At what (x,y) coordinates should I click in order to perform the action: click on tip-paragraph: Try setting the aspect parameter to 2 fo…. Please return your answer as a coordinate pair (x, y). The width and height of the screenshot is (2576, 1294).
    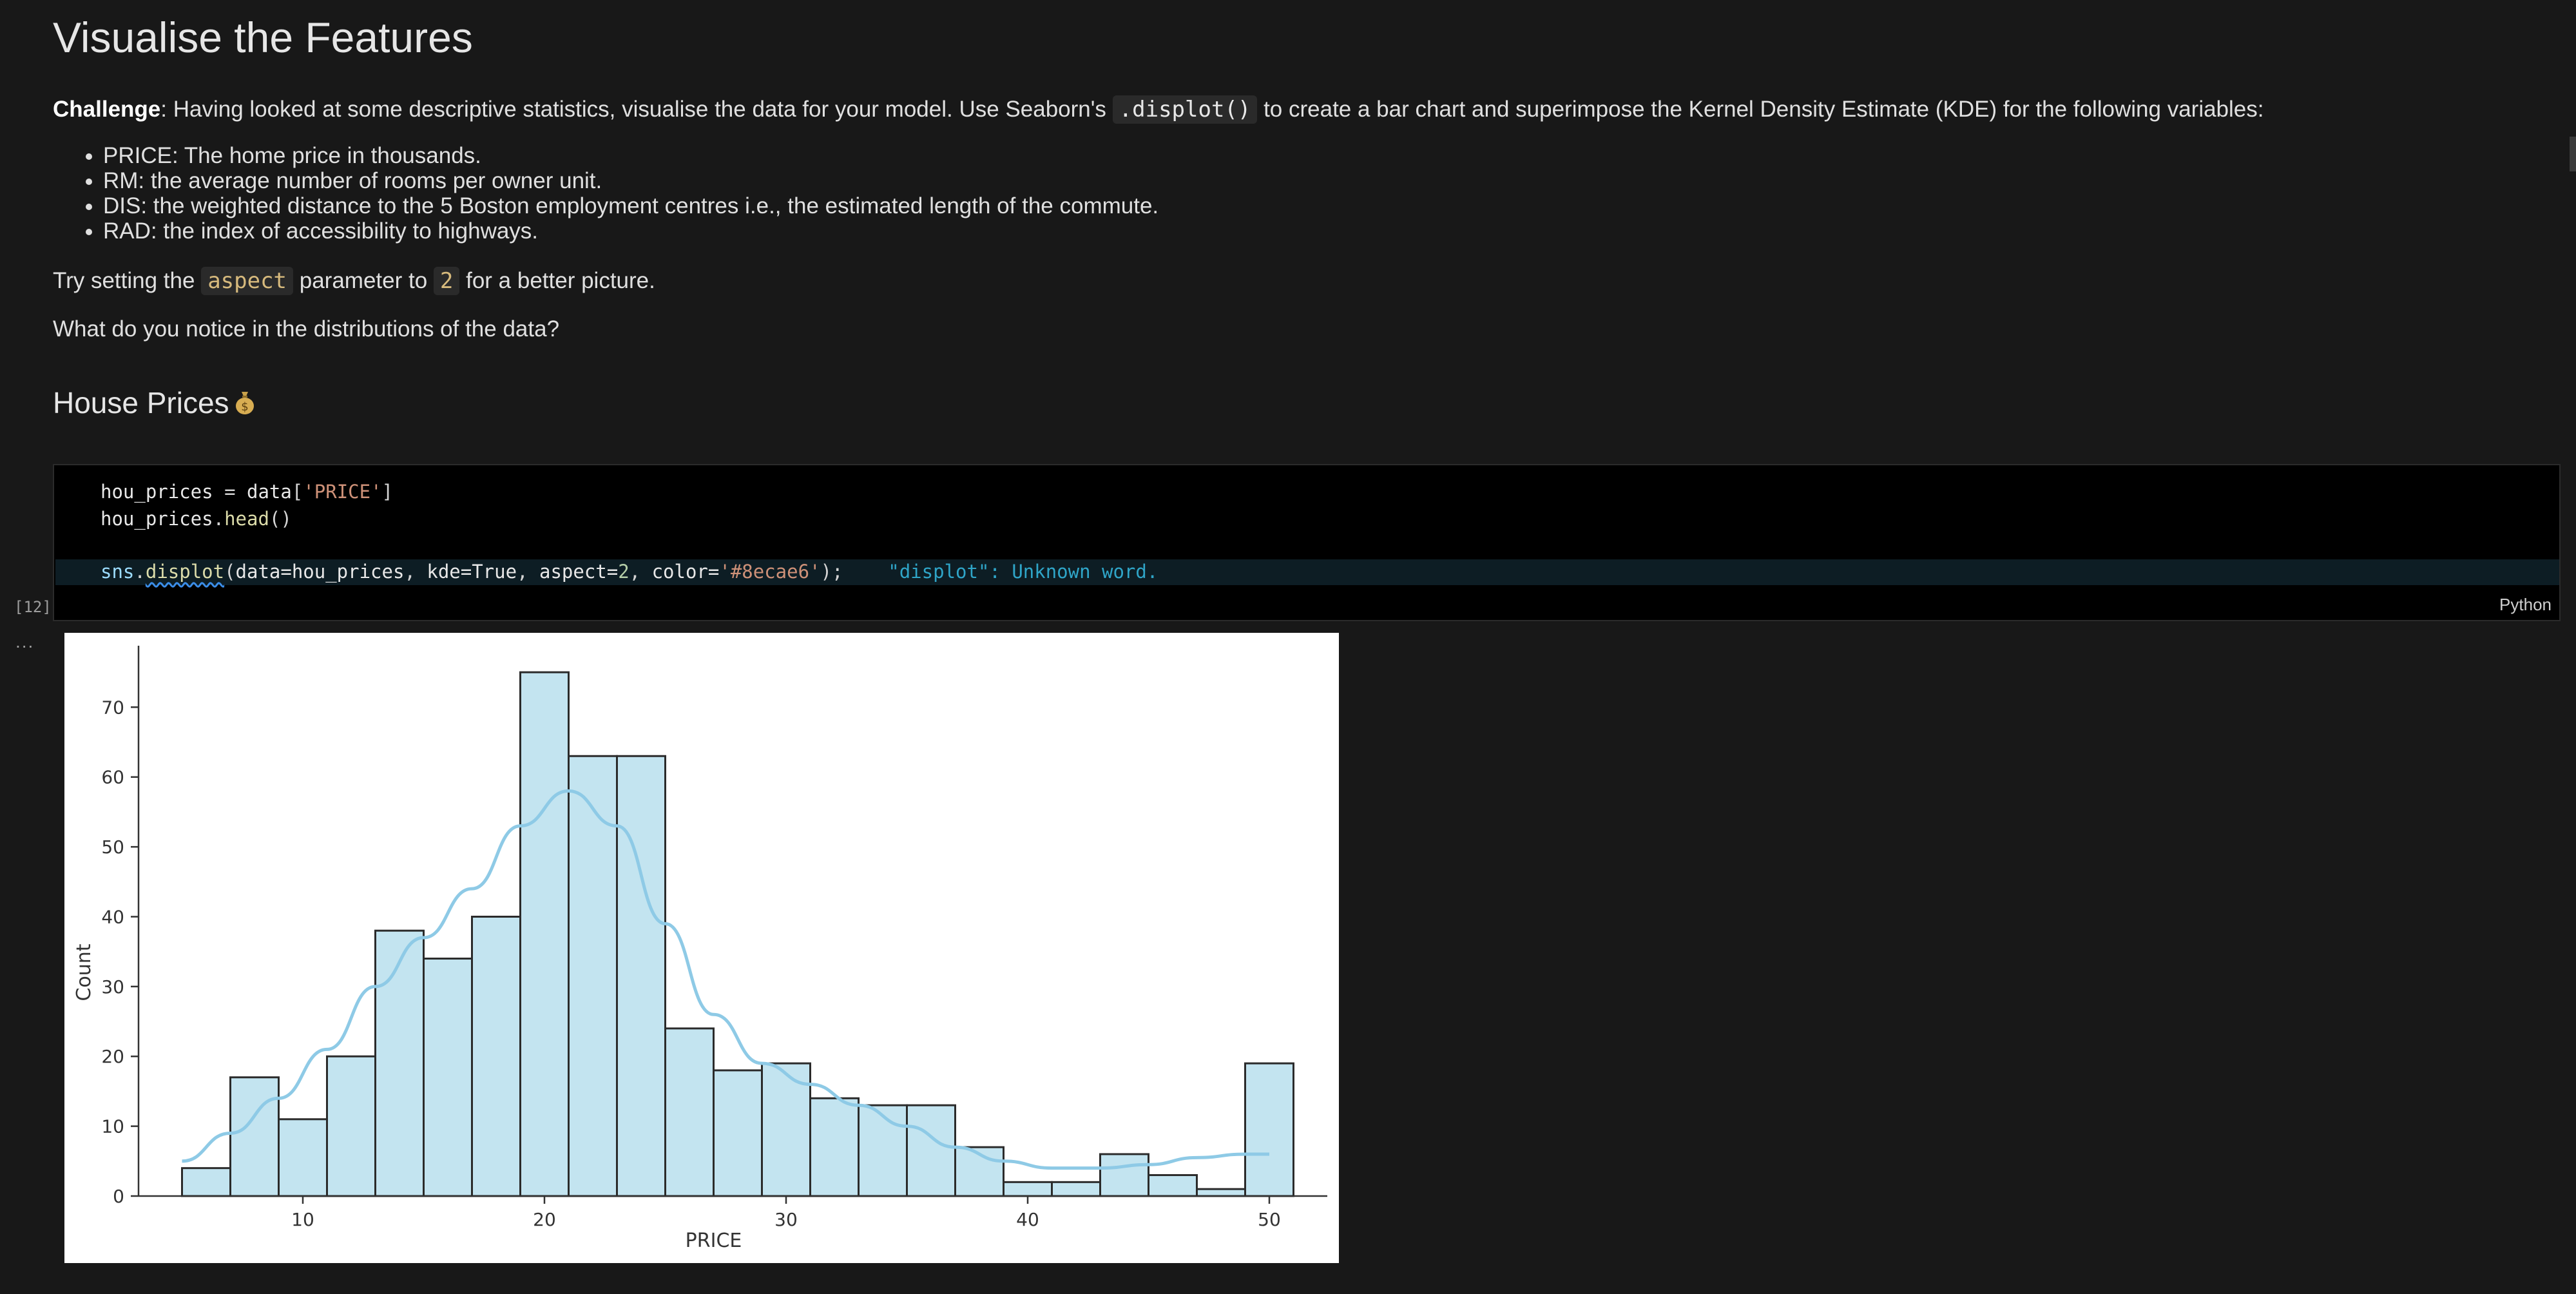
    Looking at the image, I should click on (354, 281).